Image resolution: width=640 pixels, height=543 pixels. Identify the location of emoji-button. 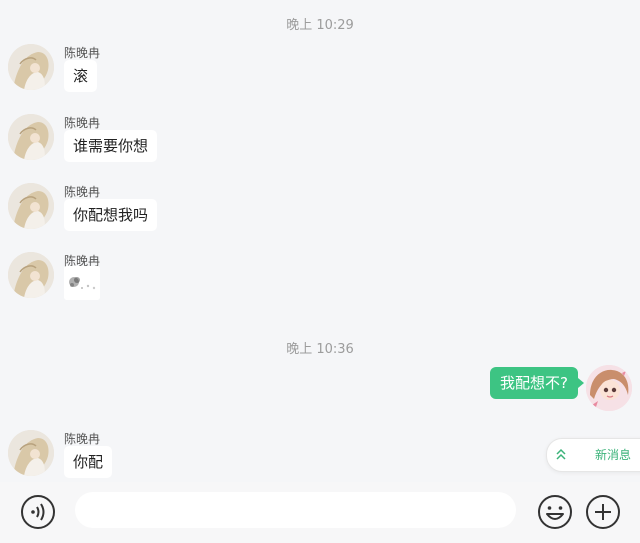
(555, 512).